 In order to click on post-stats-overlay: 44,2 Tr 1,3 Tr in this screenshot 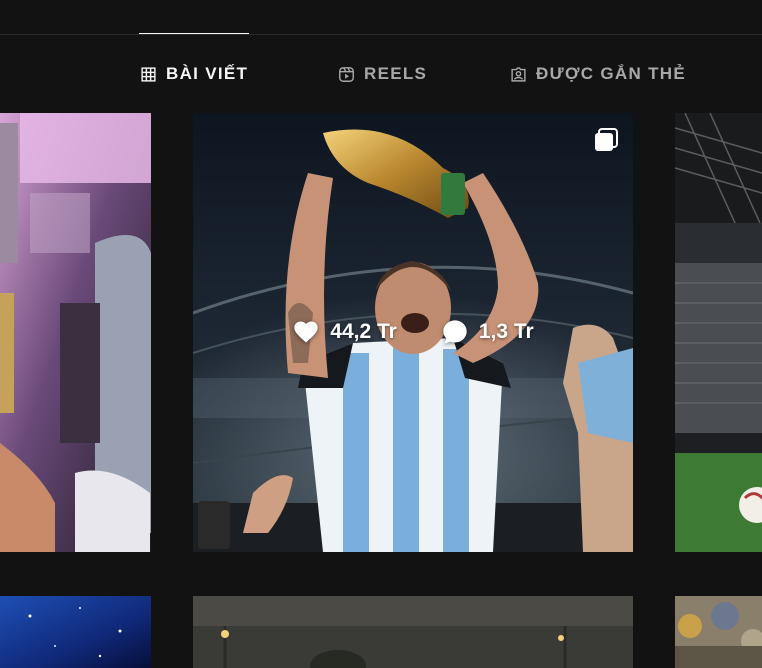, I will do `click(413, 332)`.